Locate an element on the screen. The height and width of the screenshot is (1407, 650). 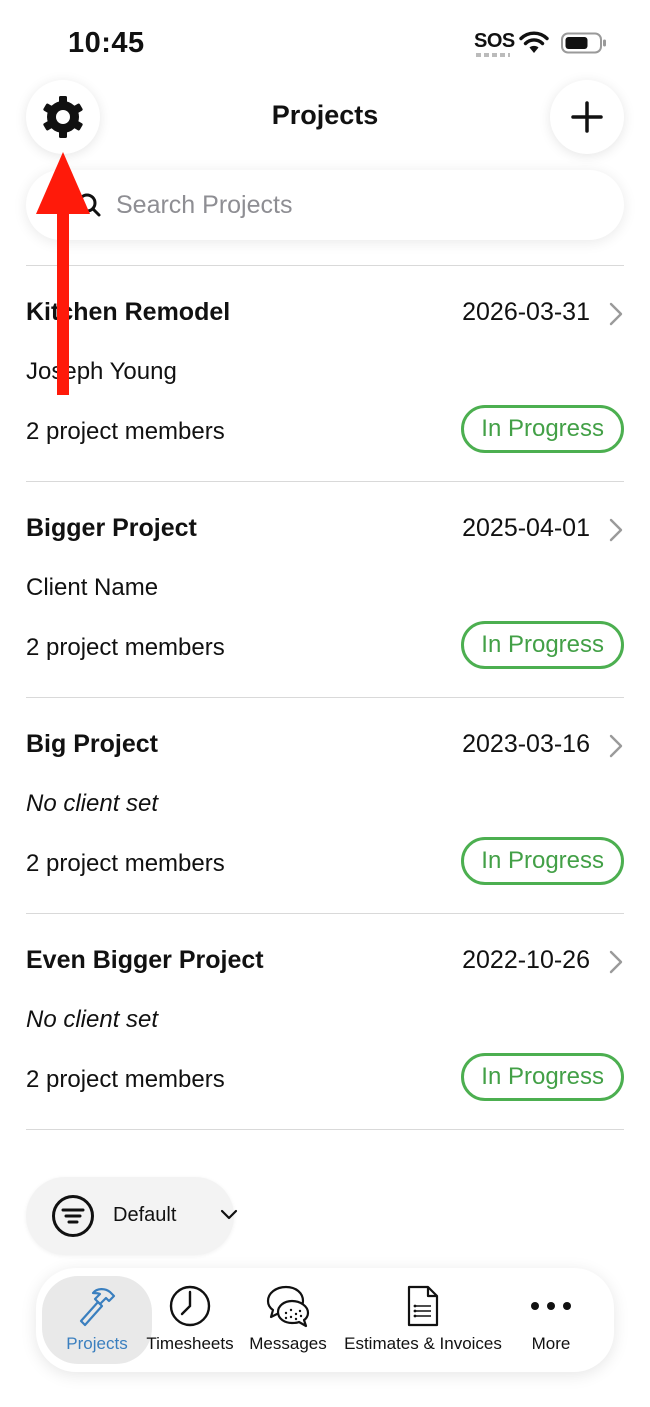
project-name: Even Bigger Project is located at coordinates (145, 960).